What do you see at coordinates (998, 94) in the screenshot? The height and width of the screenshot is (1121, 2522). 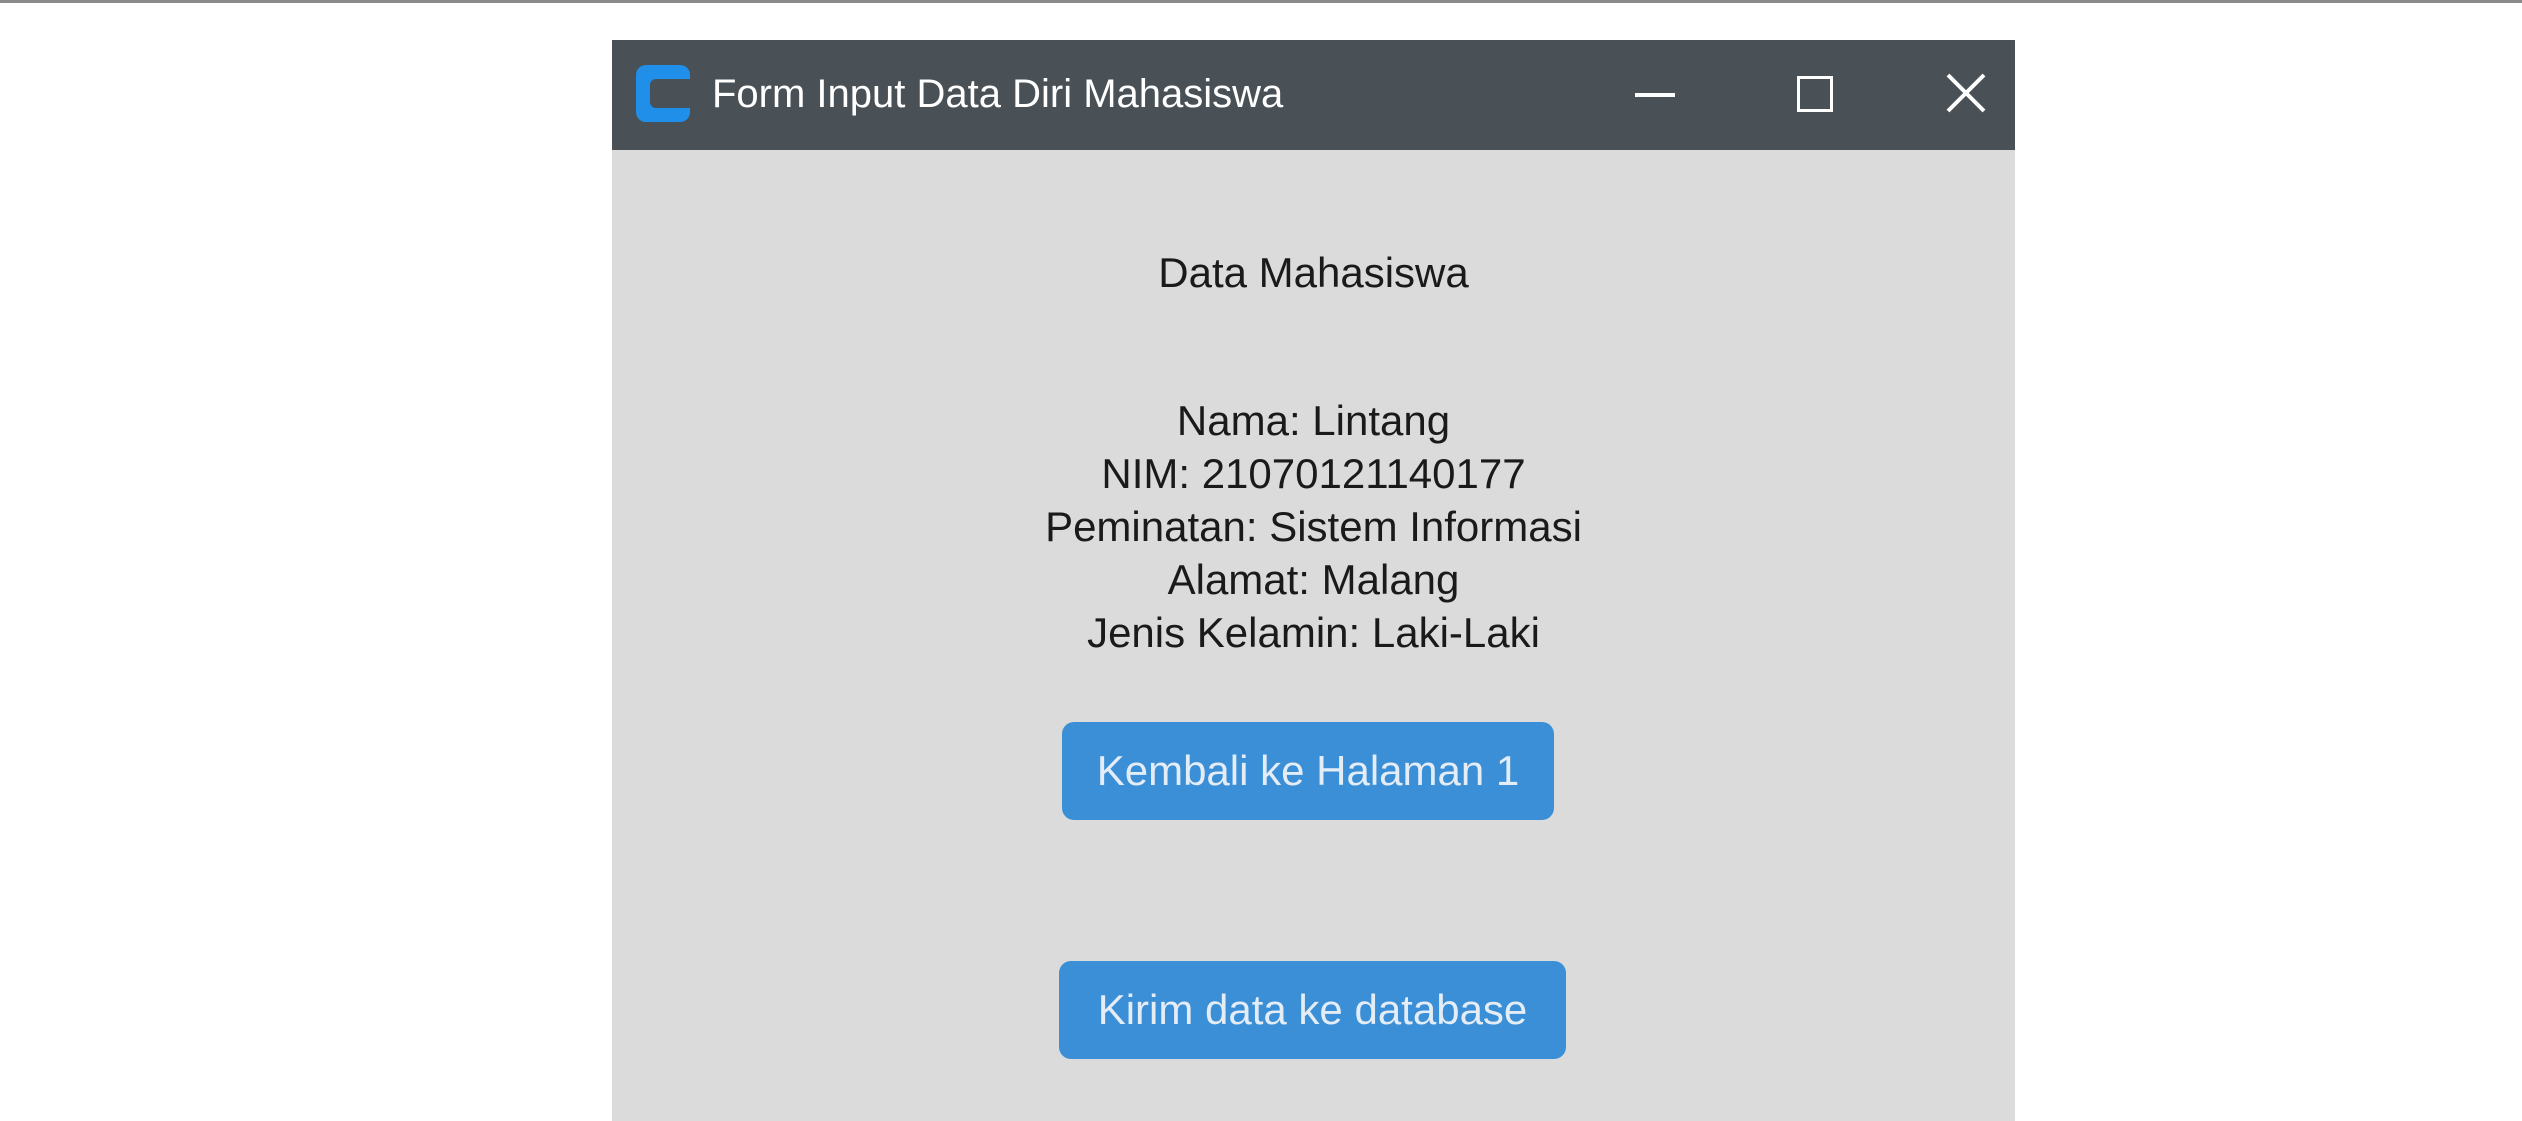 I see `window-title: Form Input Data Diri Mahasiswa` at bounding box center [998, 94].